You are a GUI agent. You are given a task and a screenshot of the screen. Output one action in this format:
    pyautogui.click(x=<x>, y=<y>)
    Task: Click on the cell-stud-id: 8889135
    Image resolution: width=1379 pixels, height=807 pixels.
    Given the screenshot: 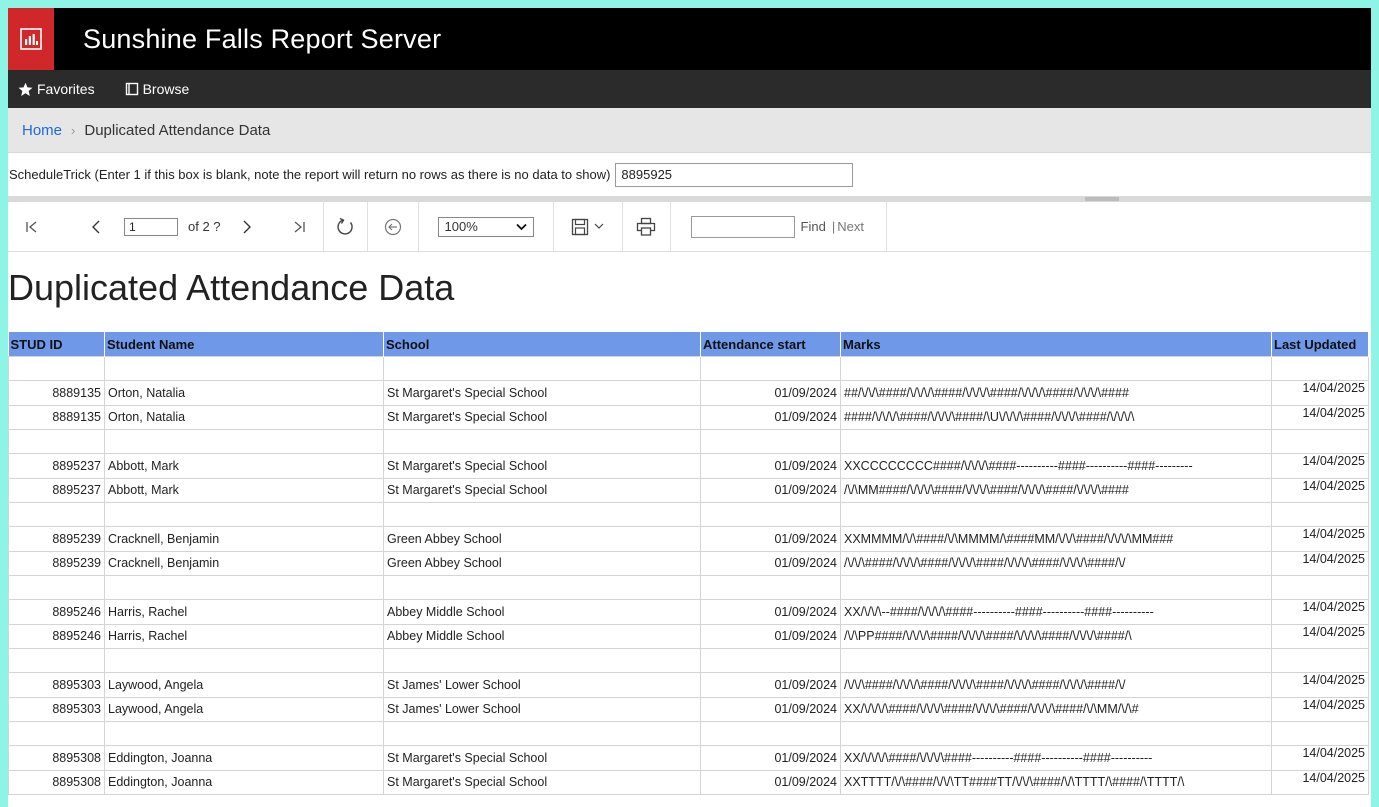 What is the action you would take?
    pyautogui.click(x=56, y=417)
    